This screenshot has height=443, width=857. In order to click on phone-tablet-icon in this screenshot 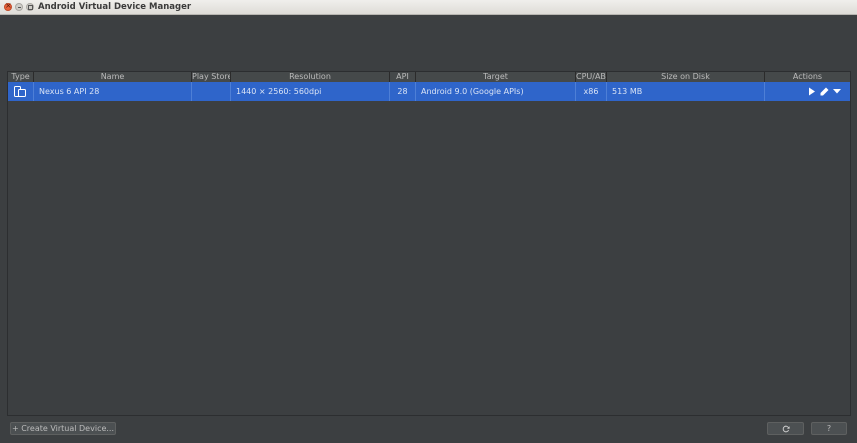, I will do `click(20, 91)`.